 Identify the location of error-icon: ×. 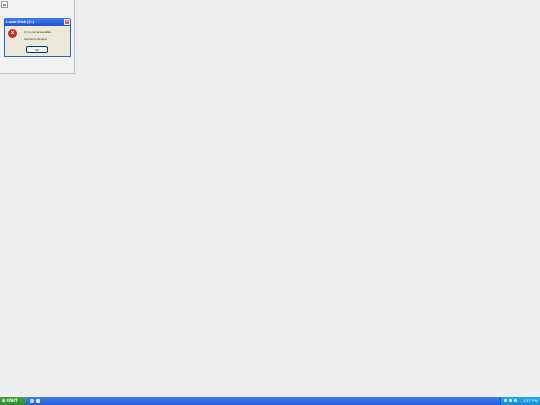
(12, 33).